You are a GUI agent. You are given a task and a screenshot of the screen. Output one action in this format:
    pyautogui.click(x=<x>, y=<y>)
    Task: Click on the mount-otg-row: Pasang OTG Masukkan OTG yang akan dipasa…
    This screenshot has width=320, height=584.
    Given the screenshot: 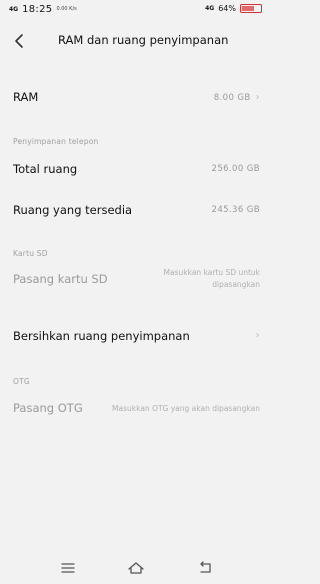 What is the action you would take?
    pyautogui.click(x=136, y=411)
    